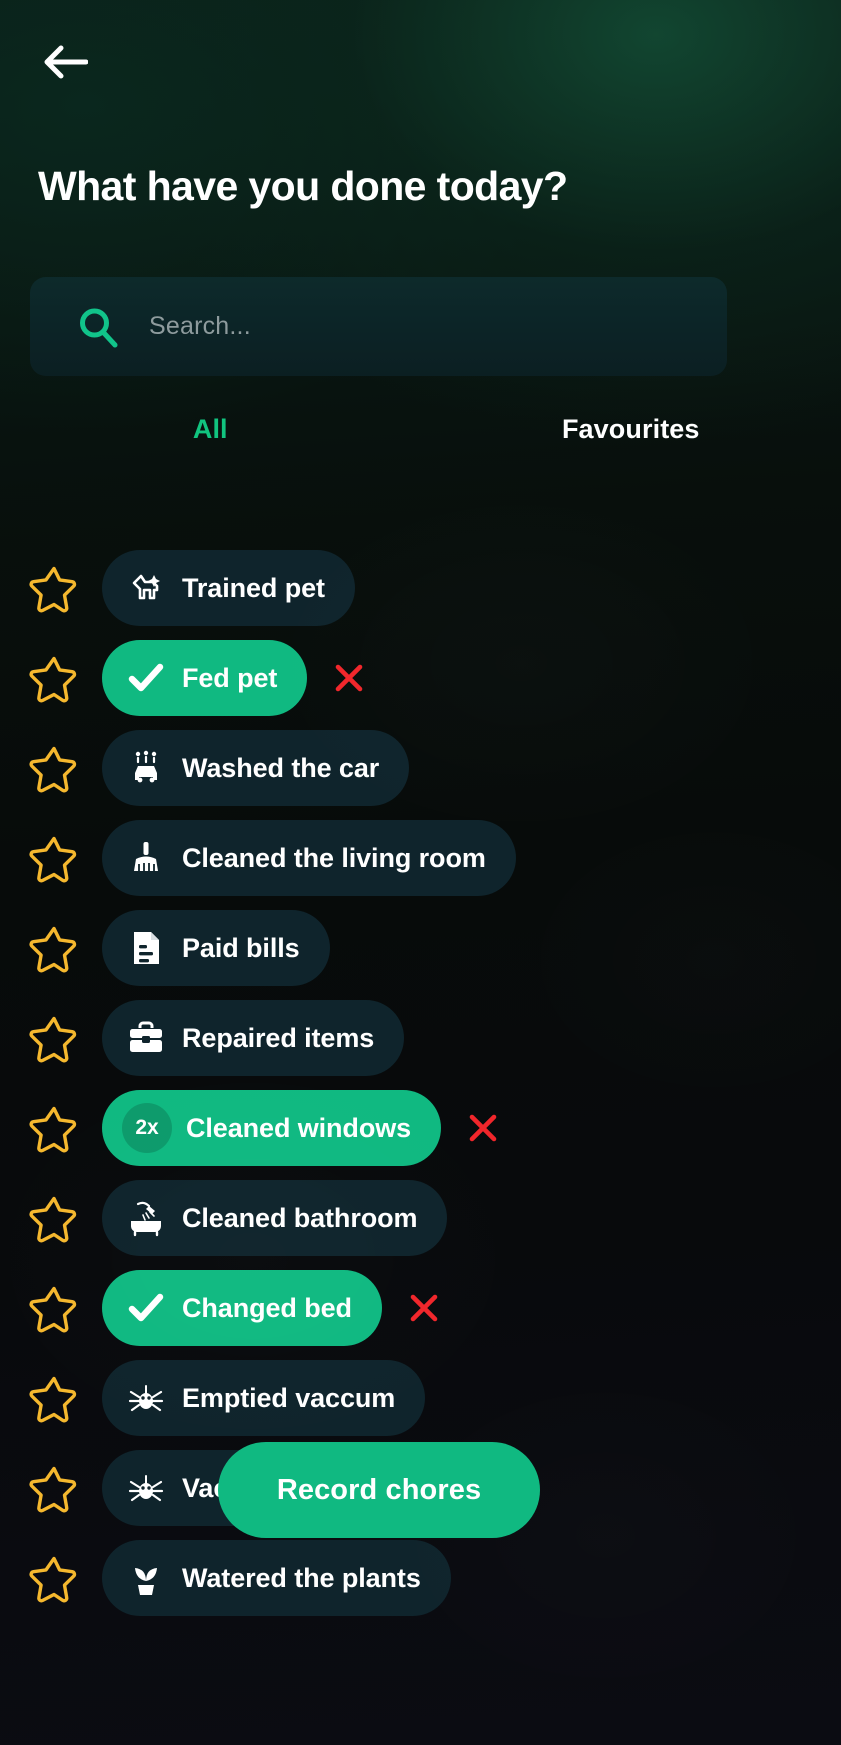 The height and width of the screenshot is (1745, 841). I want to click on chore-pill: Fed pet, so click(205, 678).